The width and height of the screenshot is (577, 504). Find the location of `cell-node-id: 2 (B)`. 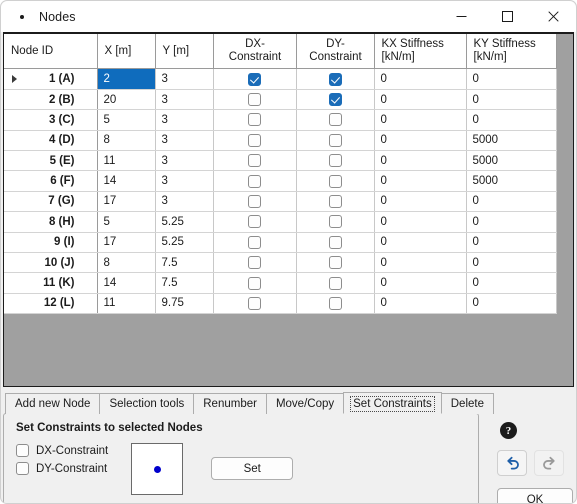

cell-node-id: 2 (B) is located at coordinates (51, 100).